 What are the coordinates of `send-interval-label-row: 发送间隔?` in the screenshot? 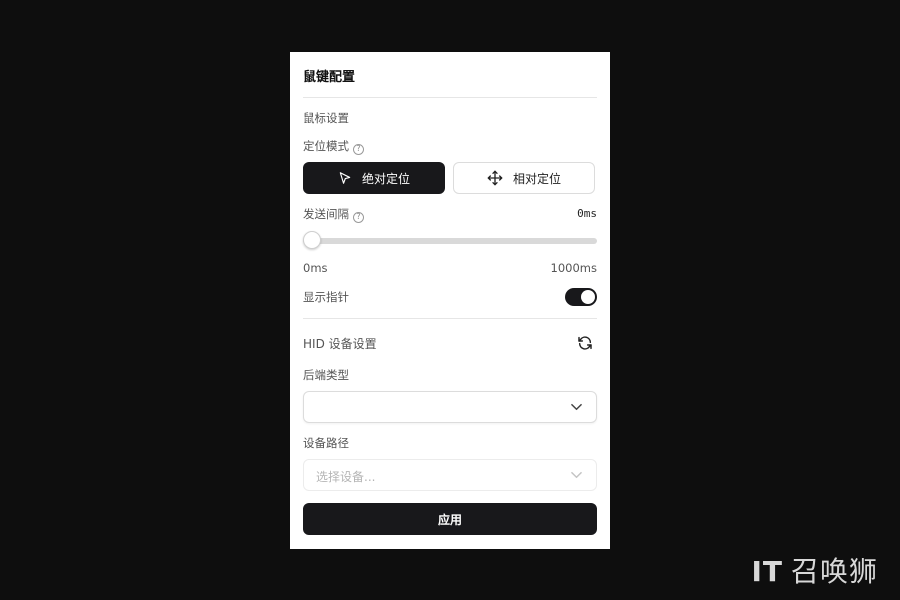 It's located at (333, 214).